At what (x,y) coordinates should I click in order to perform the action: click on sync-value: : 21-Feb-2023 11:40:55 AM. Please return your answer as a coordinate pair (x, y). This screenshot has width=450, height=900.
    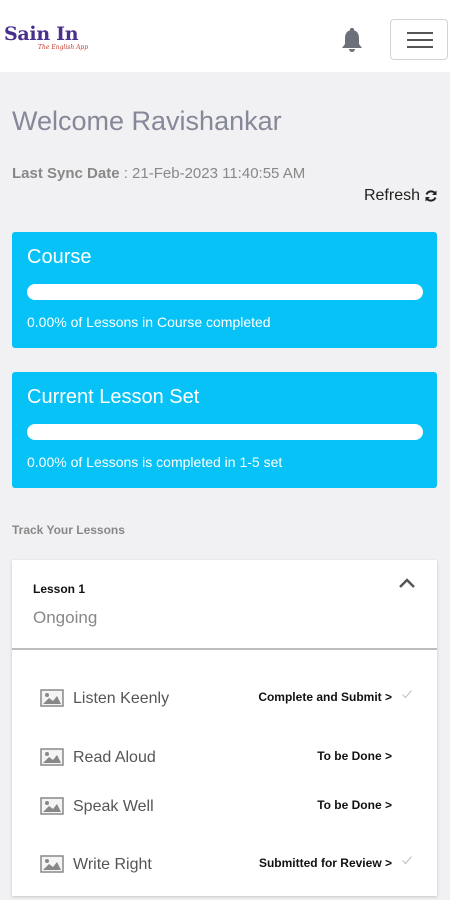
    Looking at the image, I should click on (212, 173).